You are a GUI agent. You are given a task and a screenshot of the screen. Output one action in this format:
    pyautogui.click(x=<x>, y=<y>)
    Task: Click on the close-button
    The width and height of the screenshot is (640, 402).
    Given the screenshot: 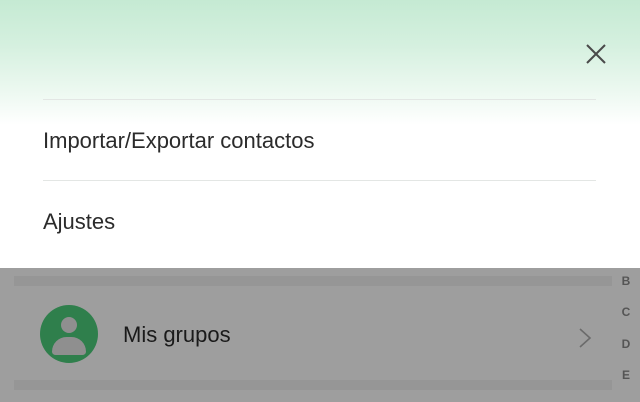 What is the action you would take?
    pyautogui.click(x=596, y=54)
    